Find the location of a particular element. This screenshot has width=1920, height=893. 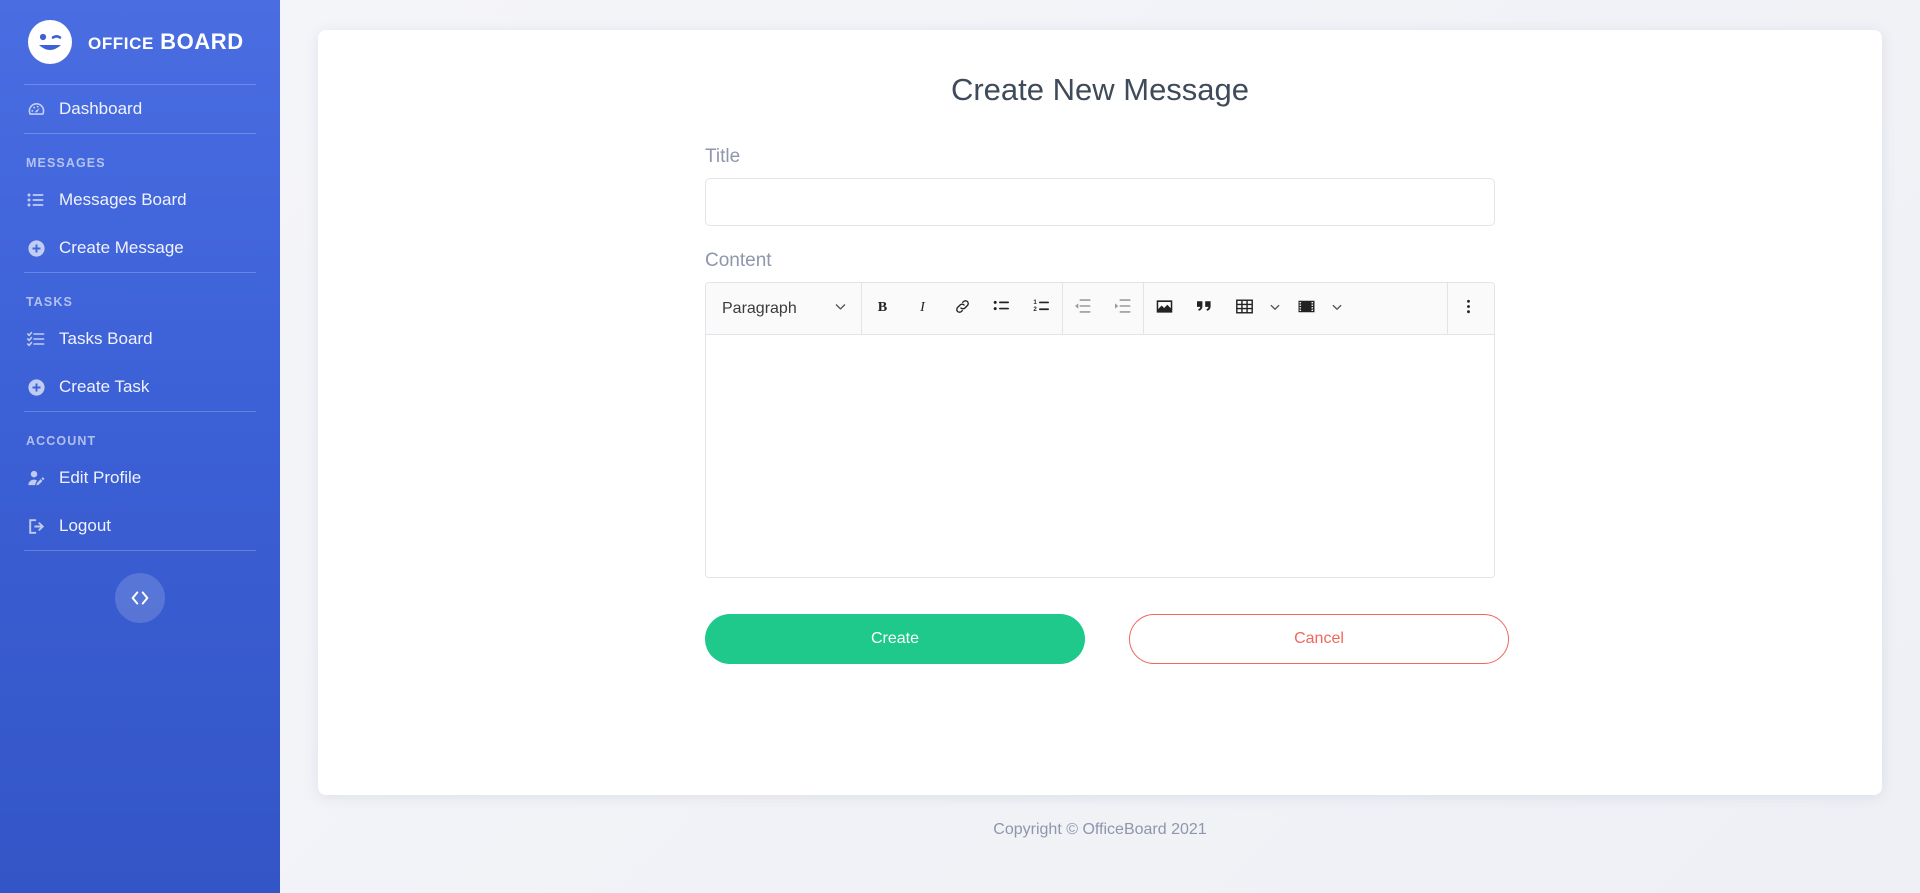

link-button is located at coordinates (962, 308).